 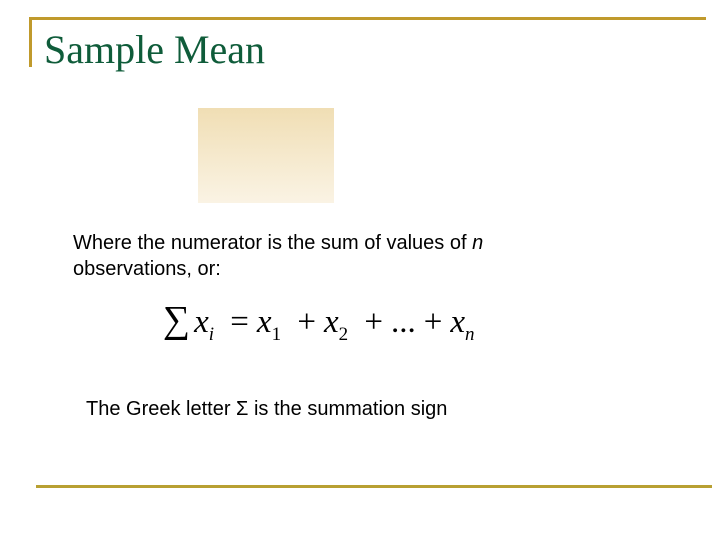 I want to click on termn-sub: n, so click(x=470, y=334).